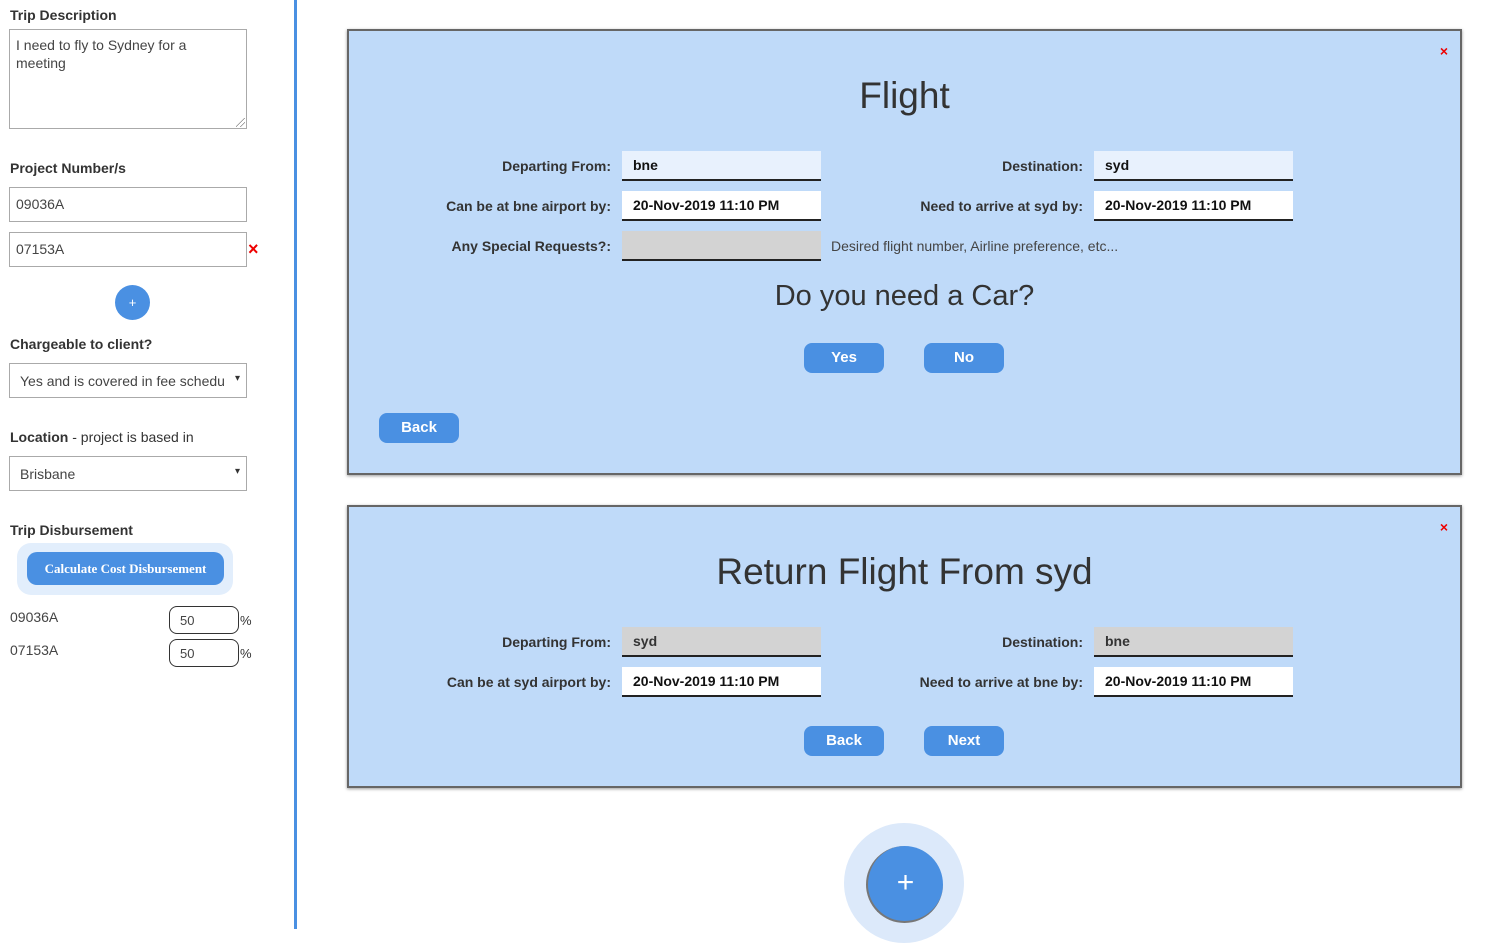 The width and height of the screenshot is (1509, 943). Describe the element at coordinates (204, 620) in the screenshot. I see `disbursement-percent-input-1: 50` at that location.